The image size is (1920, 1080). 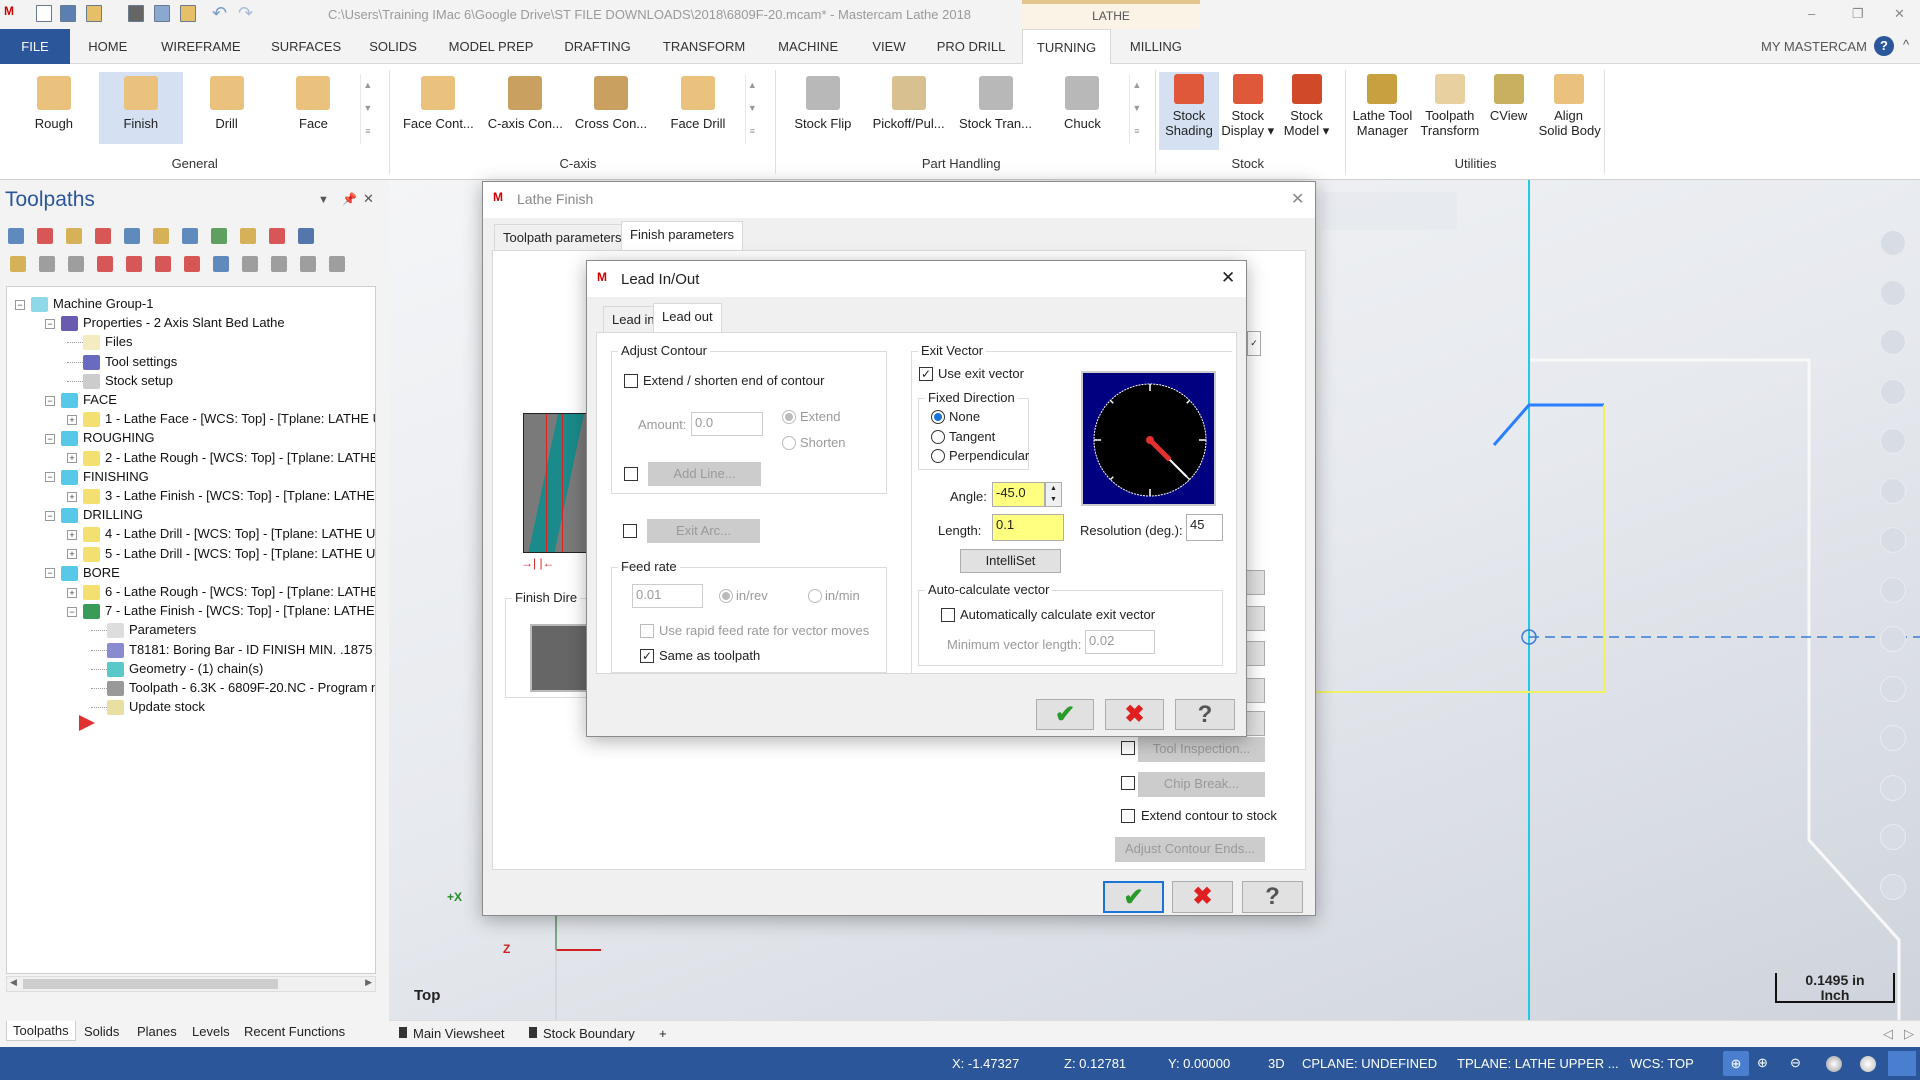 What do you see at coordinates (1128, 748) in the screenshot?
I see `tool-inspection-checkbox` at bounding box center [1128, 748].